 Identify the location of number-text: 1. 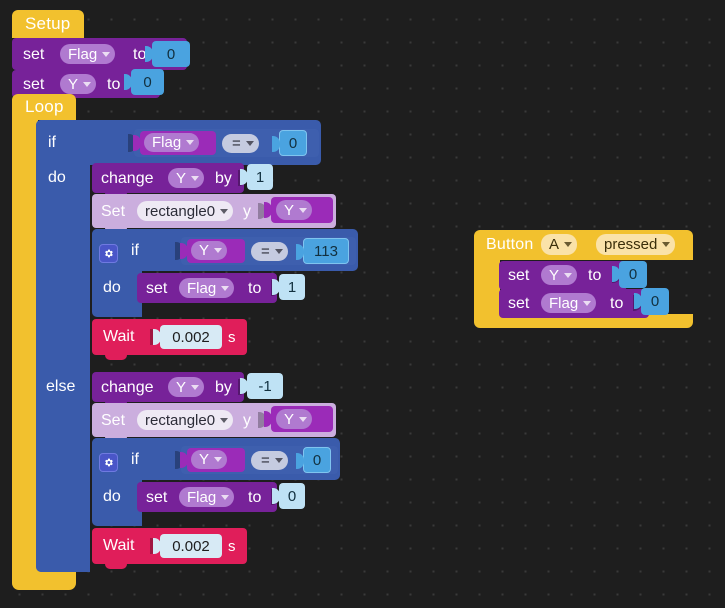
(260, 177).